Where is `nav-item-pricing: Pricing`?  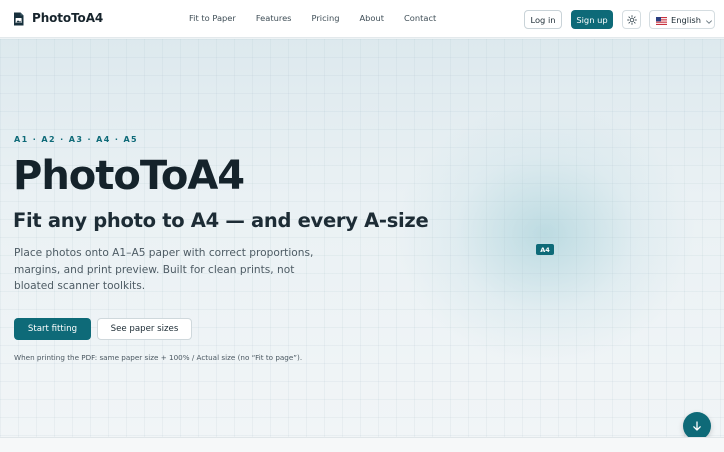 nav-item-pricing: Pricing is located at coordinates (326, 18).